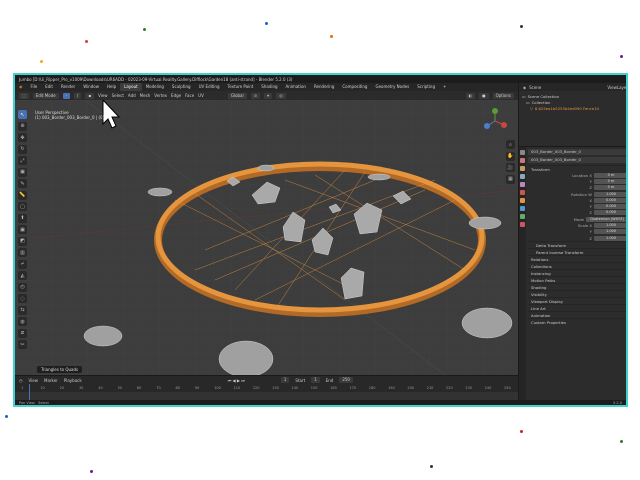 Image resolution: width=640 pixels, height=480 pixels. What do you see at coordinates (535, 87) in the screenshot?
I see `scene-name: Scene` at bounding box center [535, 87].